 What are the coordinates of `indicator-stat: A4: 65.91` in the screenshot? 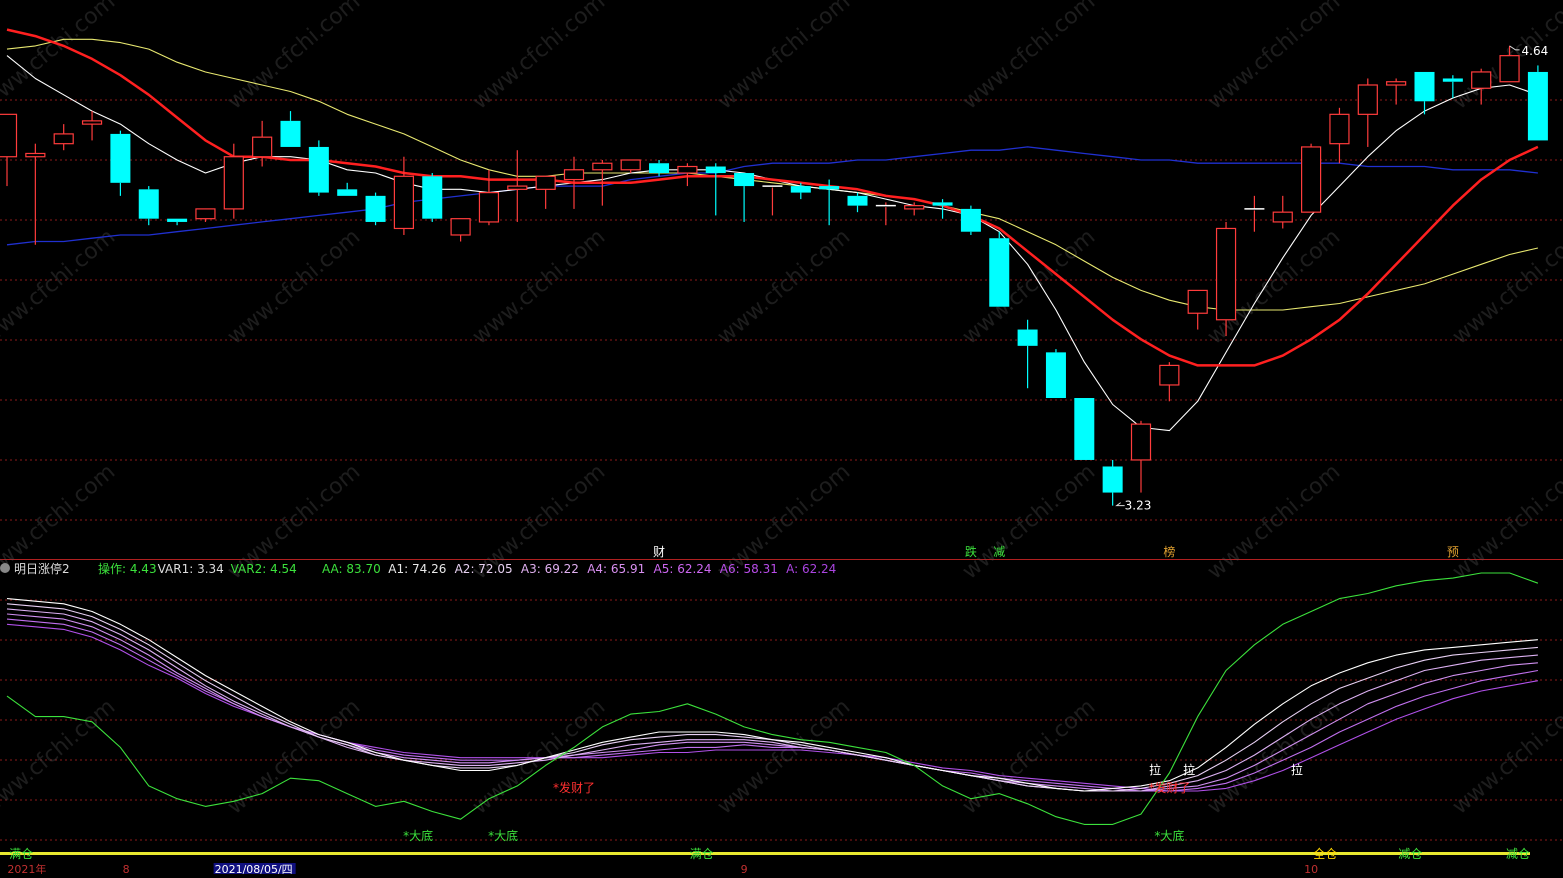 It's located at (616, 569).